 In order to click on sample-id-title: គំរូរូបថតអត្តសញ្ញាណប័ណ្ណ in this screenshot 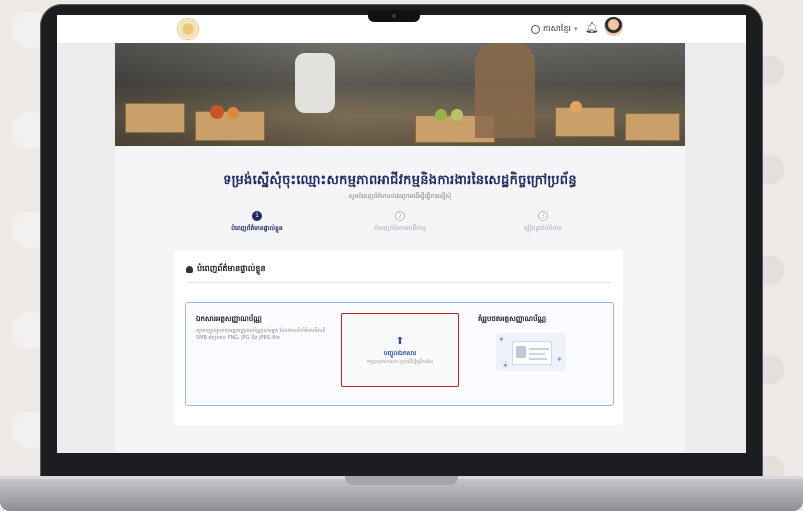, I will do `click(512, 319)`.